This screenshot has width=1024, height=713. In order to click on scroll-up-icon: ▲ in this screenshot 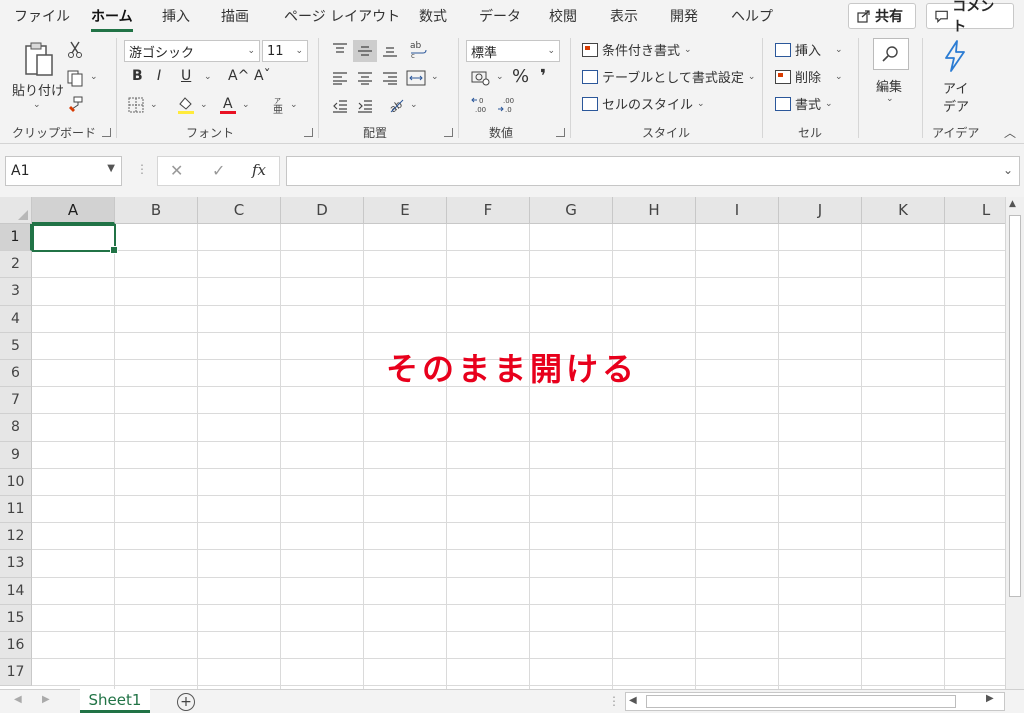, I will do `click(1012, 204)`.